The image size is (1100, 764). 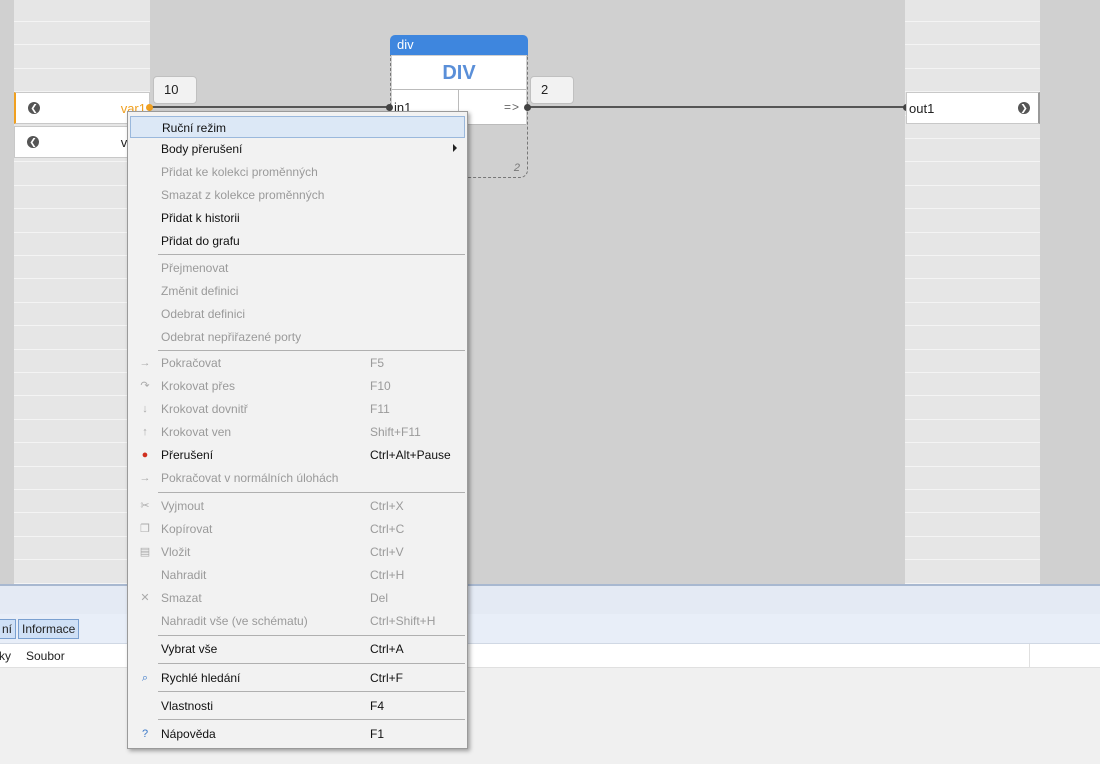 I want to click on menu-item-label: Vybrat vše, so click(x=189, y=649).